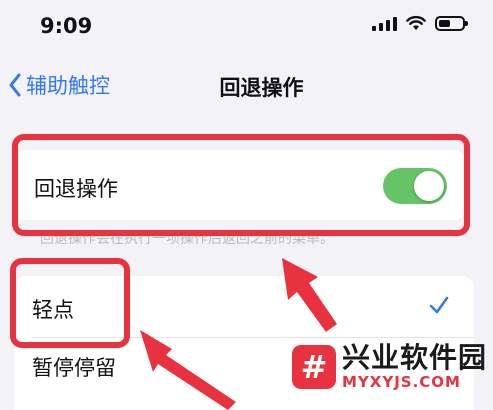  What do you see at coordinates (188, 370) in the screenshot?
I see `arrow-left-icon` at bounding box center [188, 370].